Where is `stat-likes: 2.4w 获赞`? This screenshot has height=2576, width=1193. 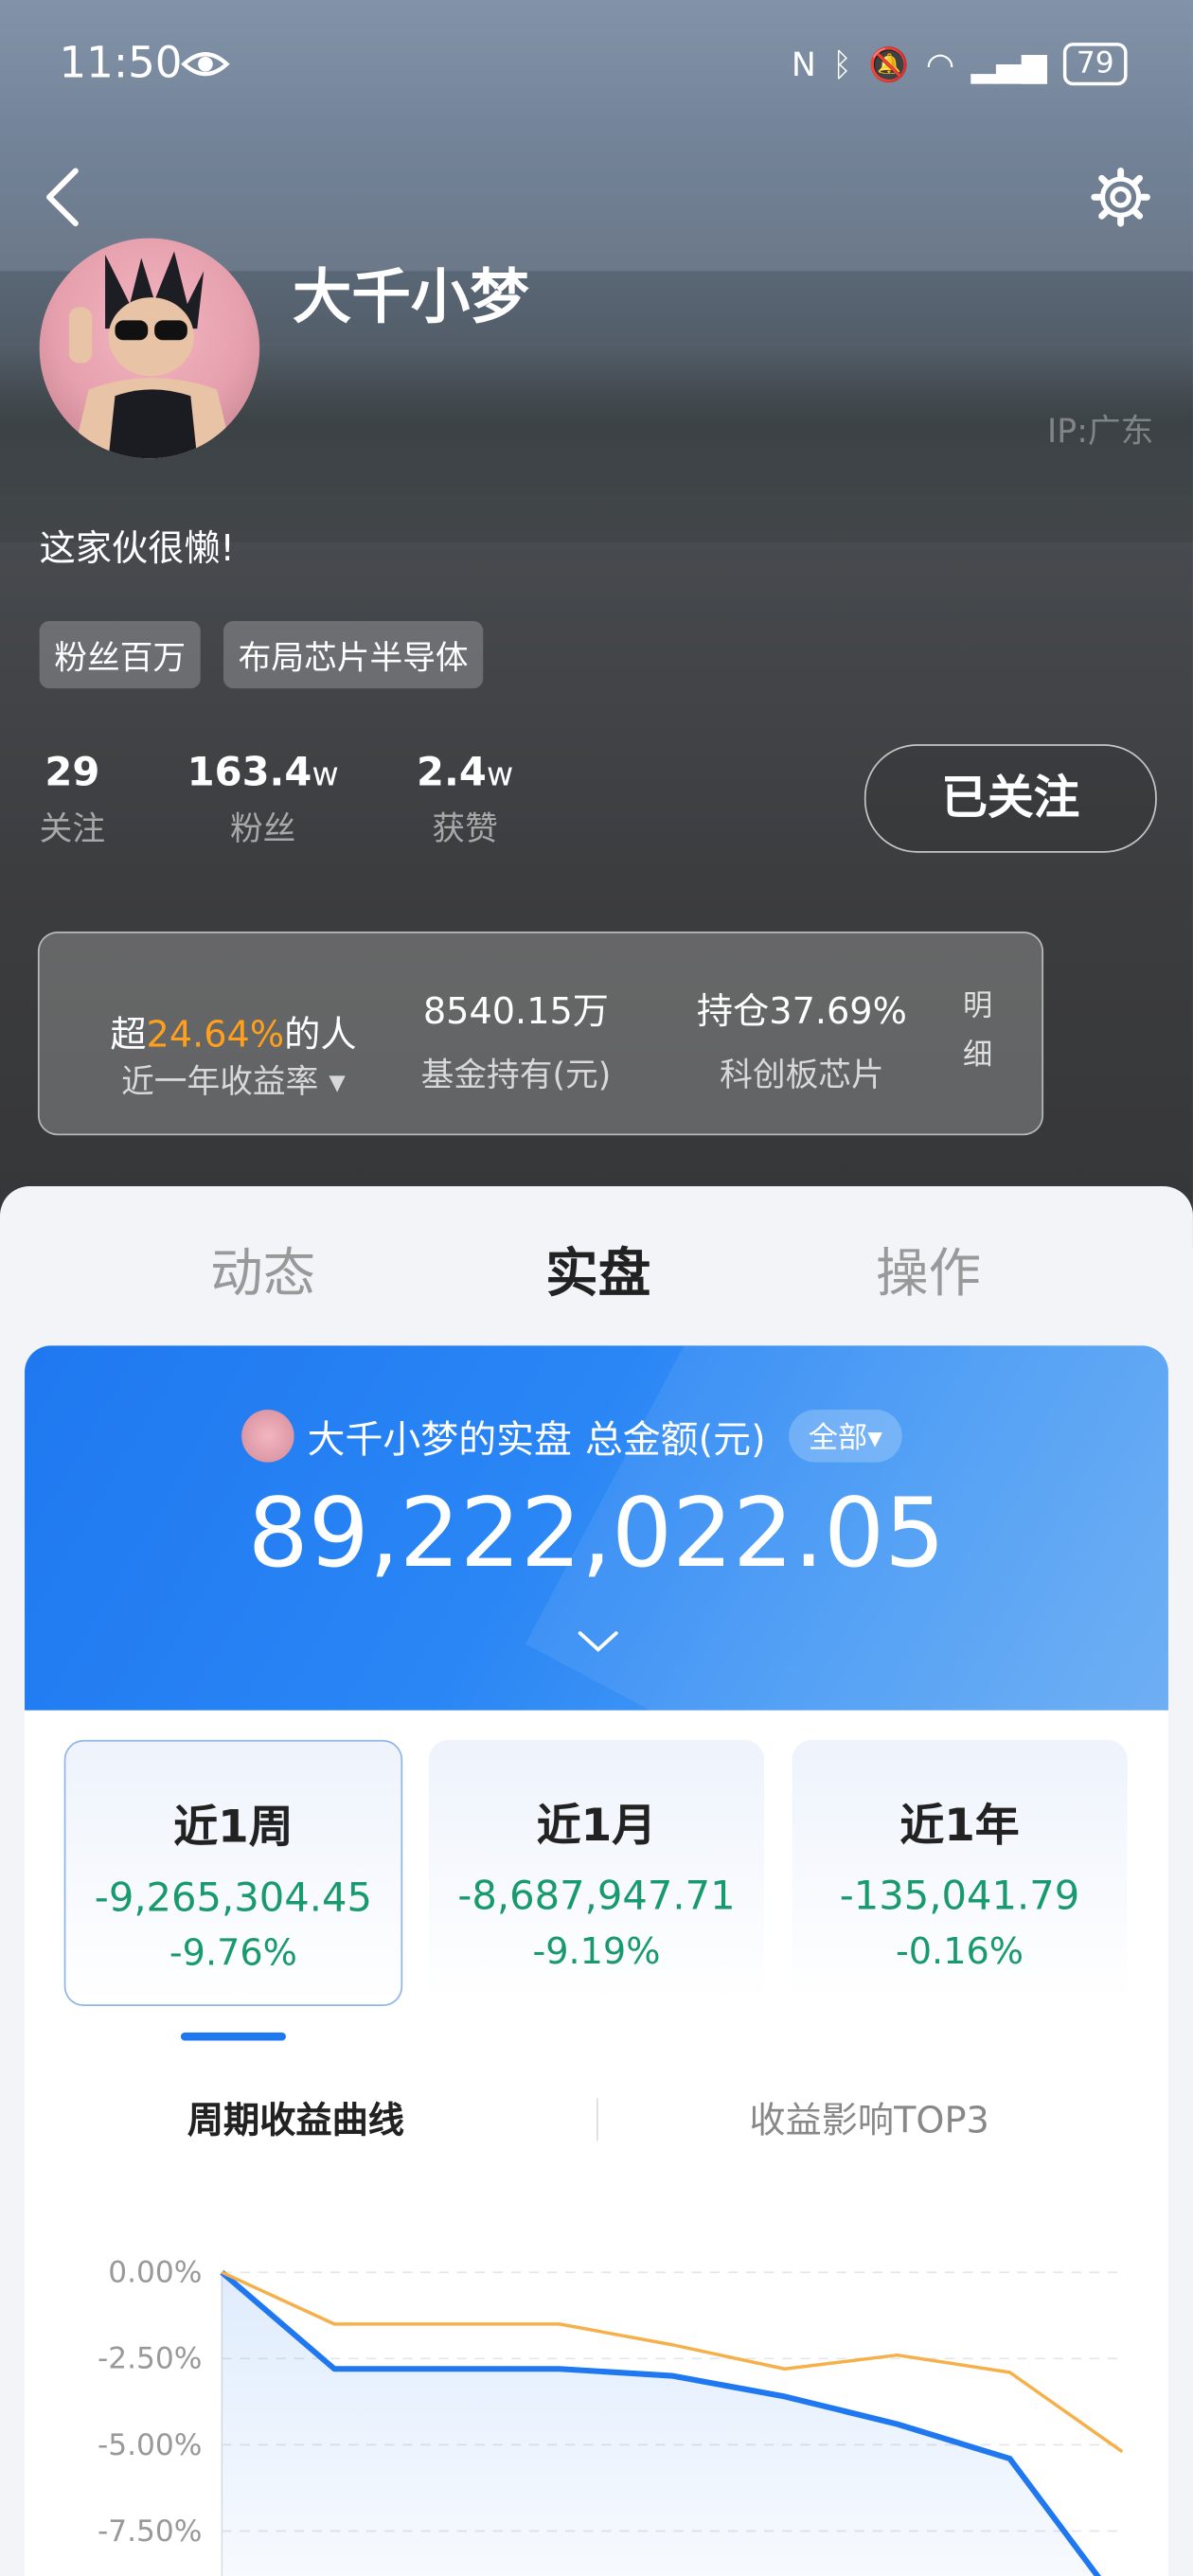 stat-likes: 2.4w 获赞 is located at coordinates (464, 799).